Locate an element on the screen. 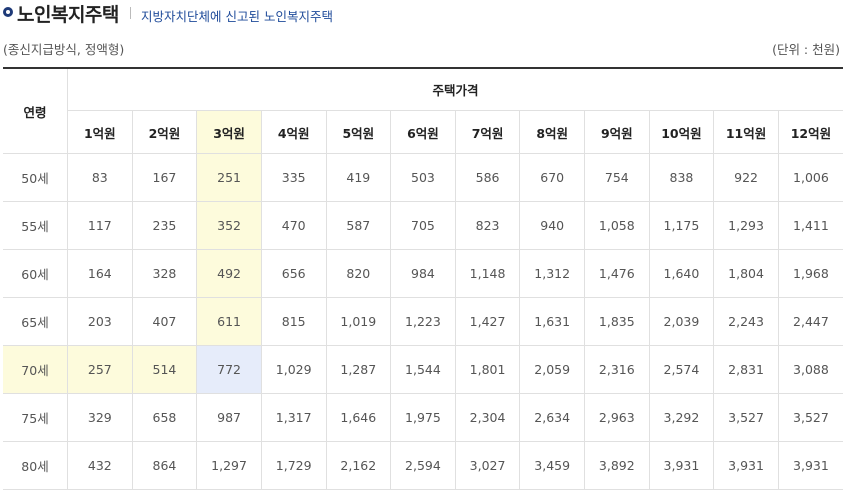 The width and height of the screenshot is (844, 490). value-cell: 1,058 is located at coordinates (617, 225).